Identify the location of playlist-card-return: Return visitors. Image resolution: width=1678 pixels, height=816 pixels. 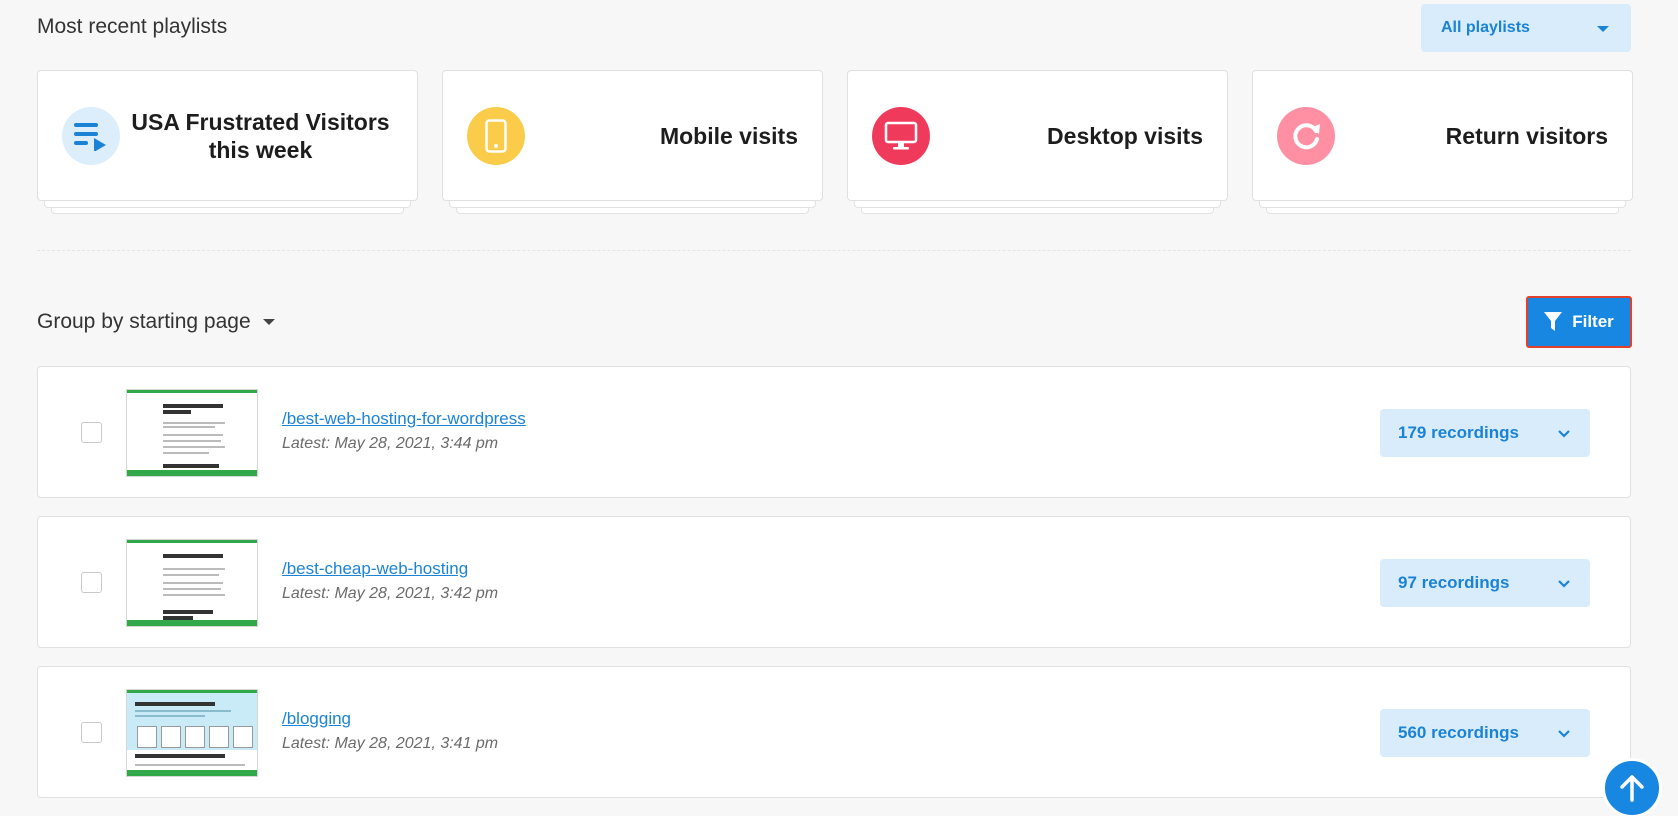
(1442, 135).